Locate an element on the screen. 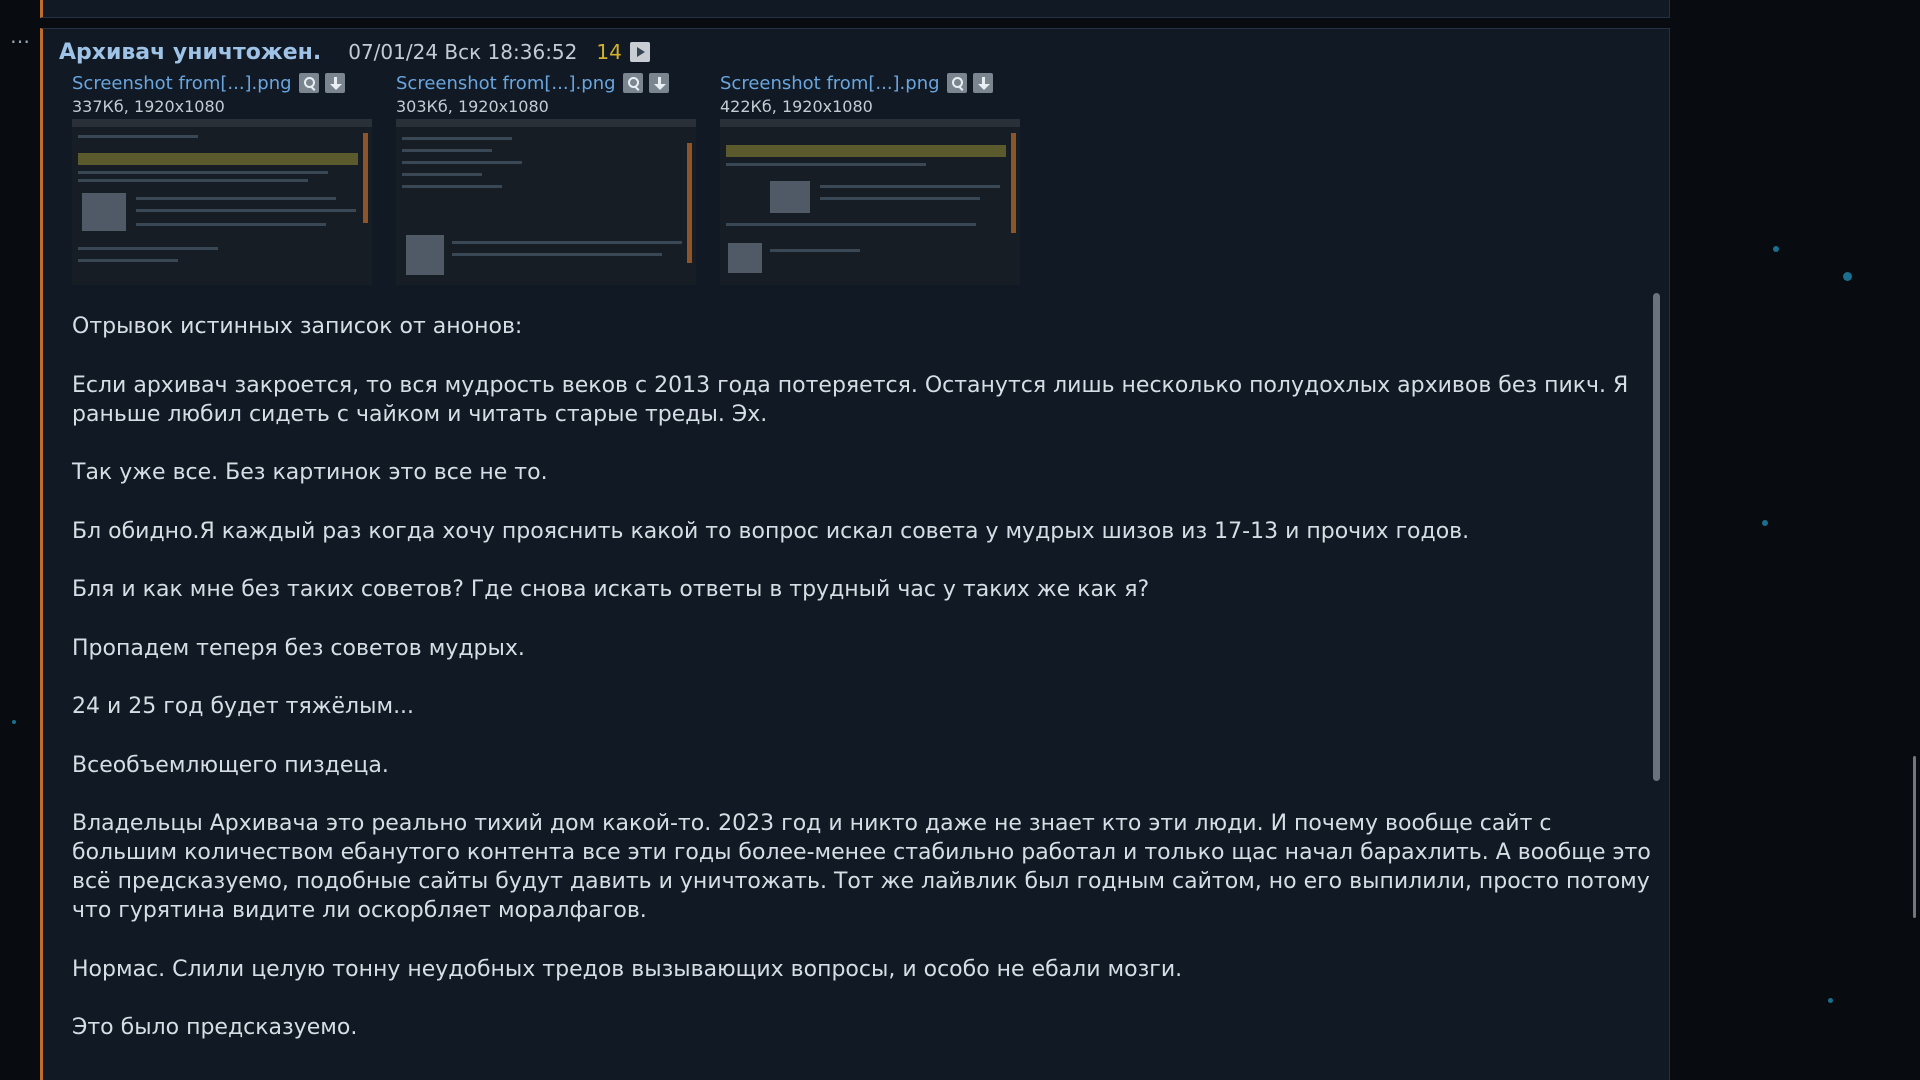  play-icon is located at coordinates (639, 52).